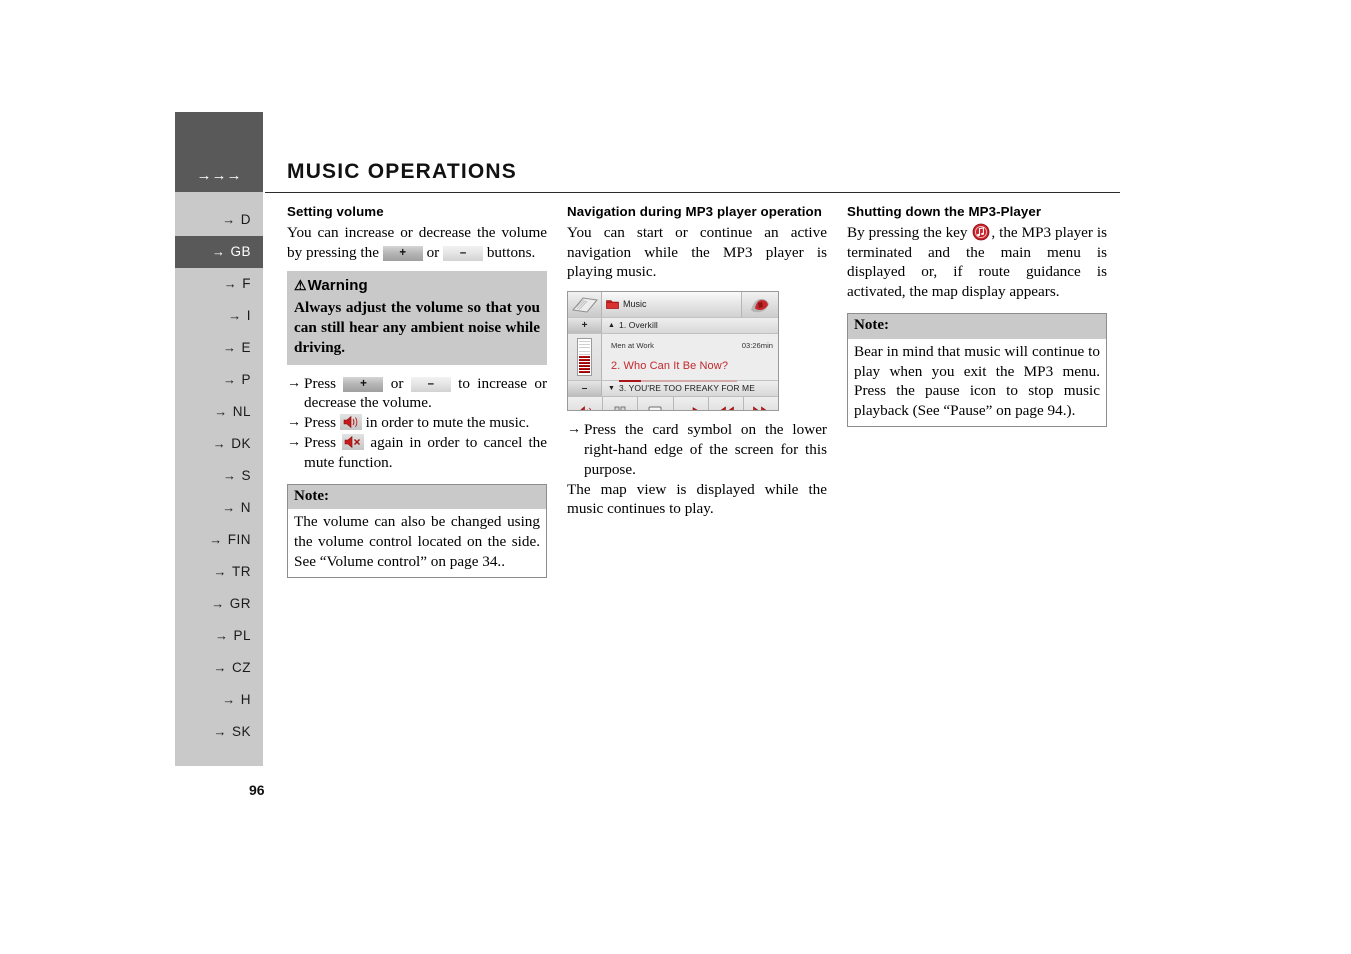 The height and width of the screenshot is (954, 1351). Describe the element at coordinates (219, 700) in the screenshot. I see `sidebar-item-h: → H` at that location.